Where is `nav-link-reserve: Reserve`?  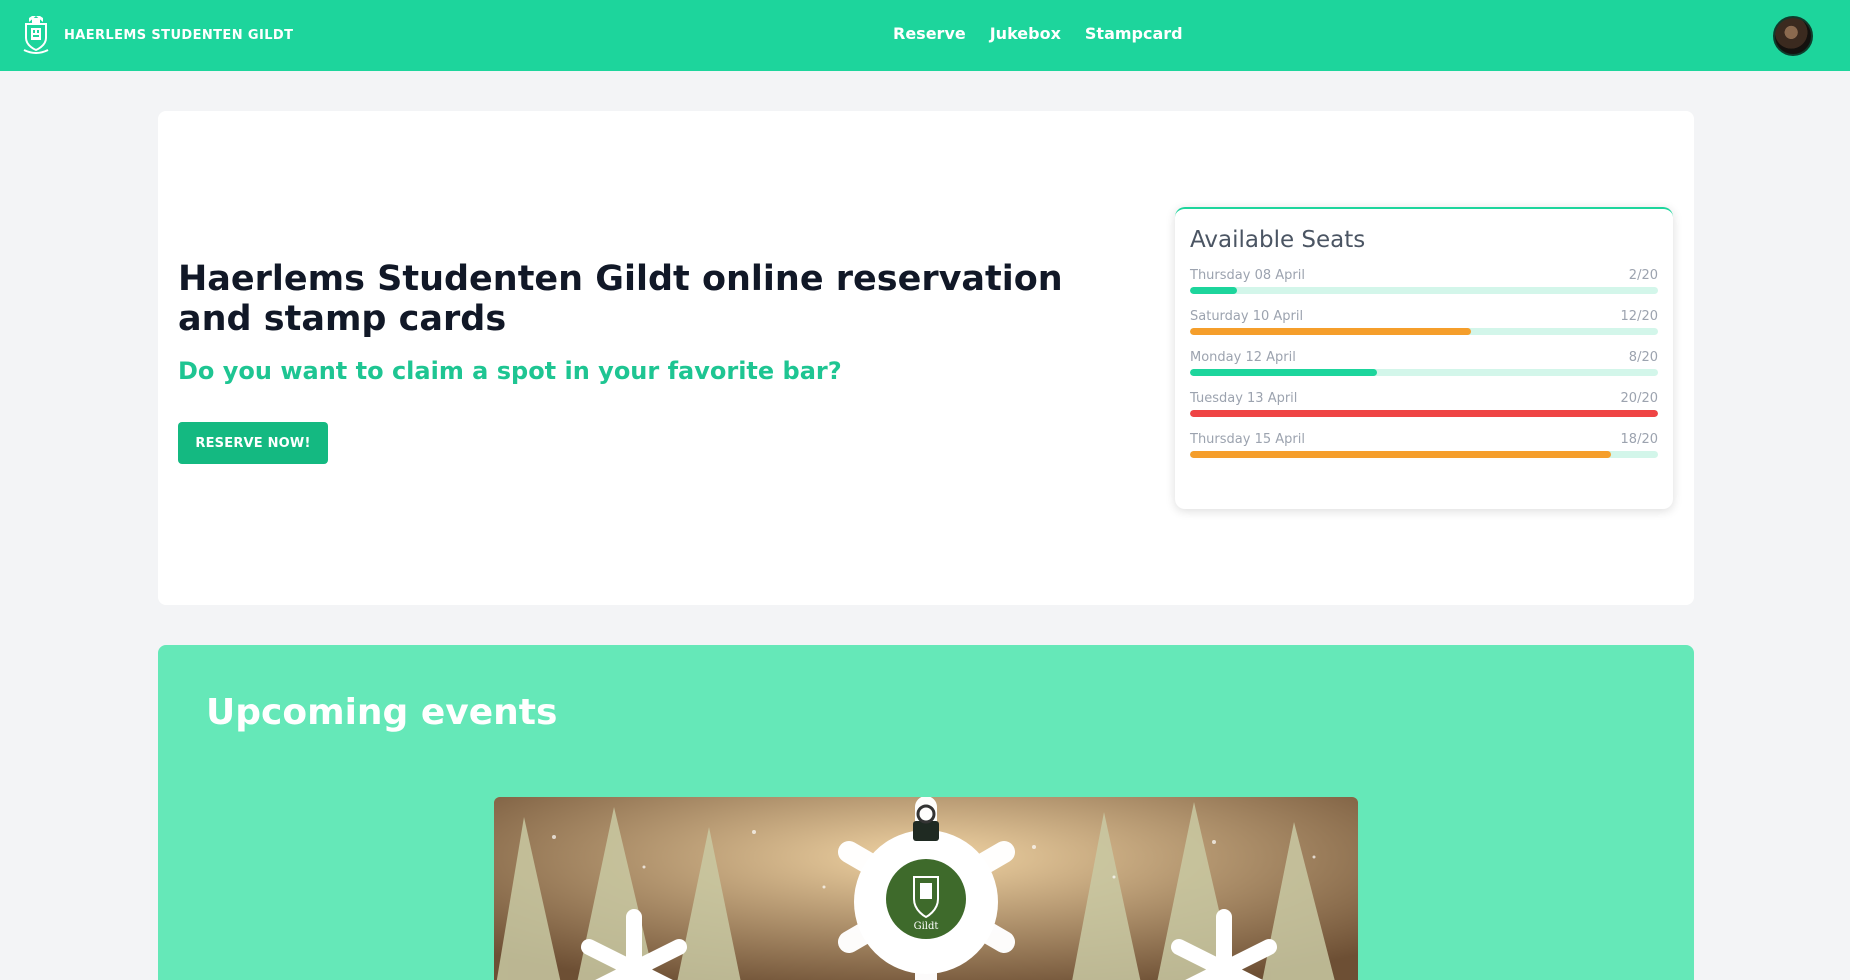
nav-link-reserve: Reserve is located at coordinates (929, 33).